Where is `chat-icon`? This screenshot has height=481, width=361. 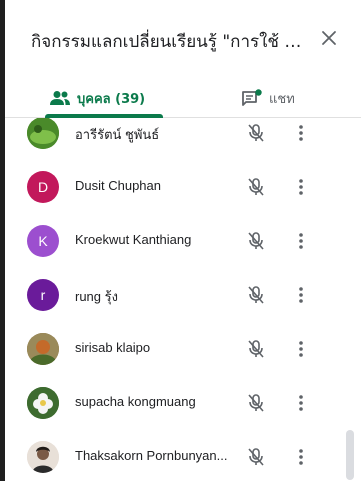 chat-icon is located at coordinates (252, 97).